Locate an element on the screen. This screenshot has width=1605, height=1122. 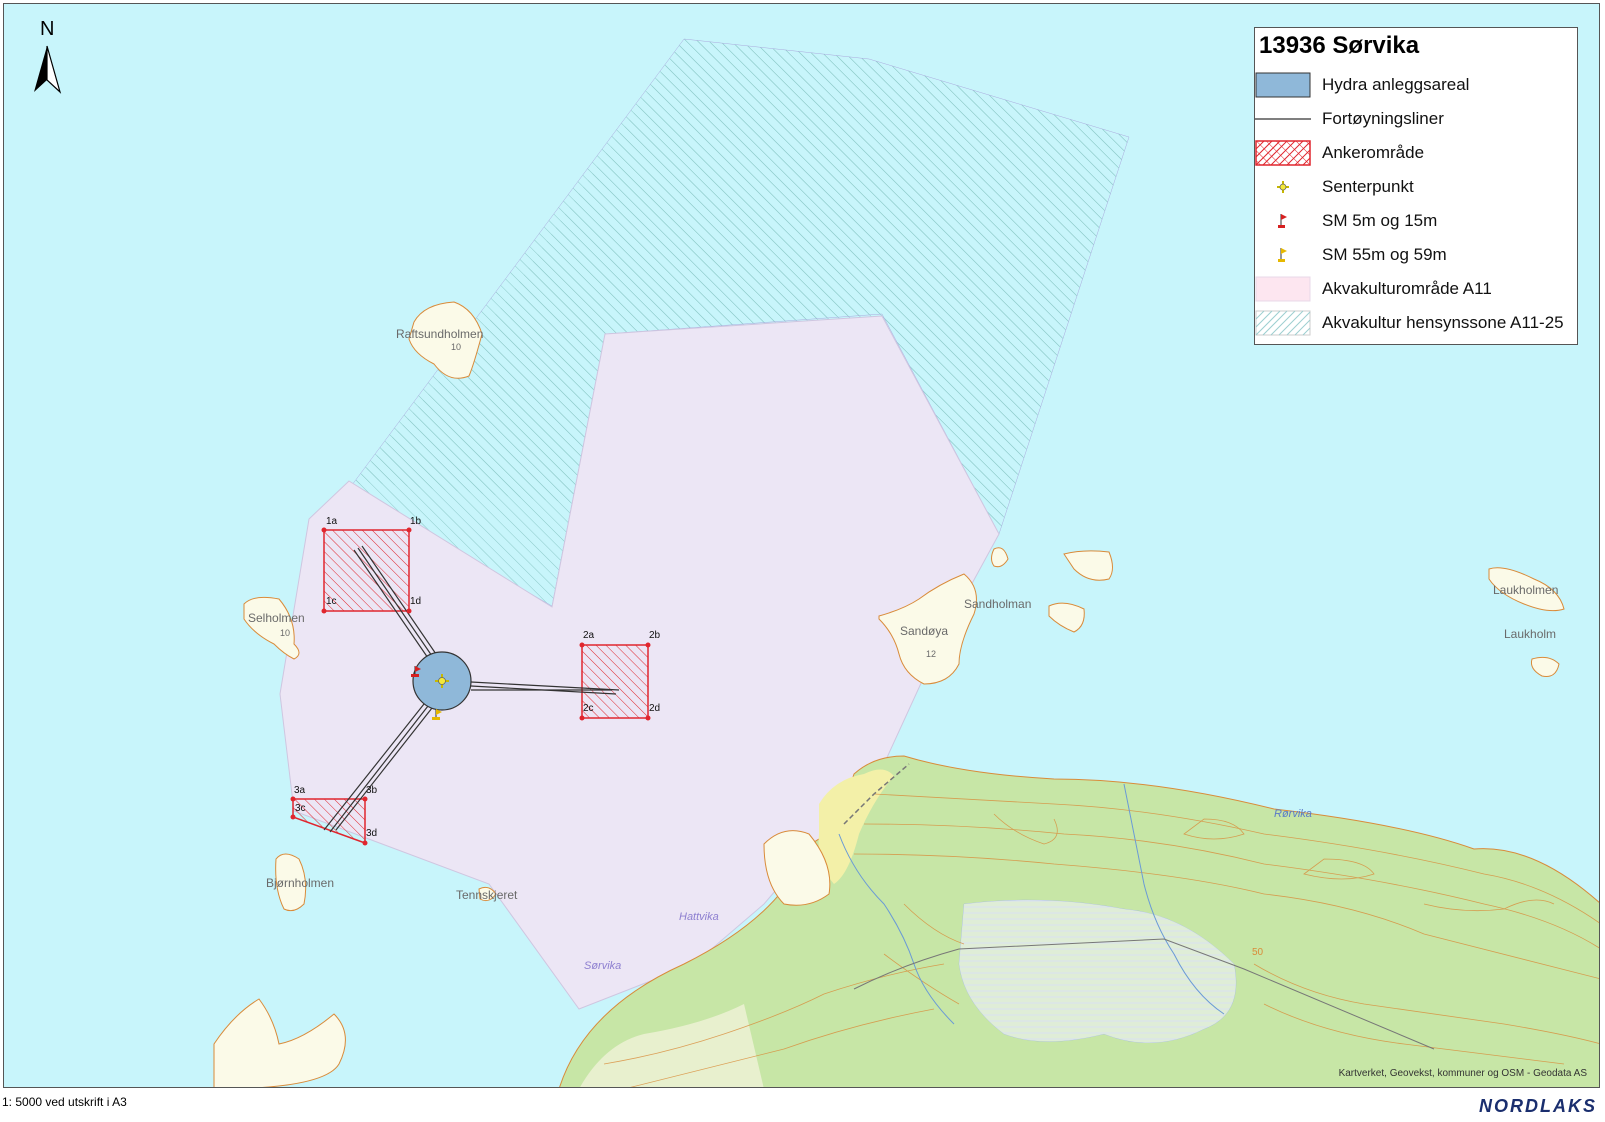
legend-label: SM 55m og 59m is located at coordinates (1384, 254).